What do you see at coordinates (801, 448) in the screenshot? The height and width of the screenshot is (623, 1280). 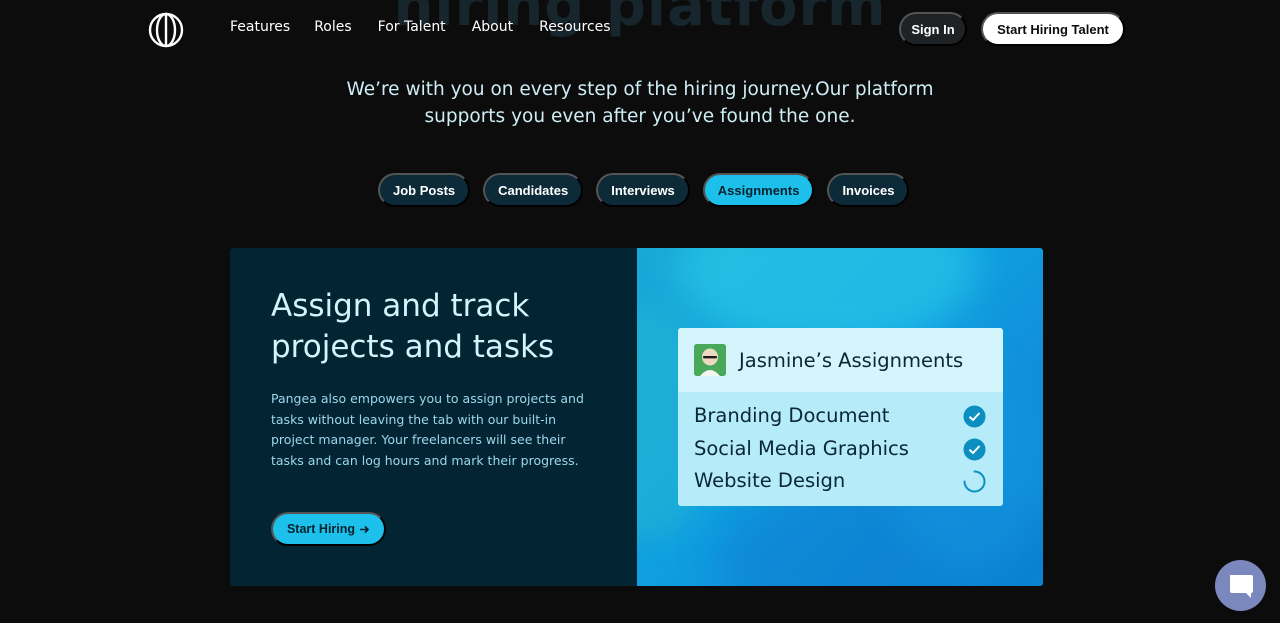 I see `assignment-label: Social Media Graphics` at bounding box center [801, 448].